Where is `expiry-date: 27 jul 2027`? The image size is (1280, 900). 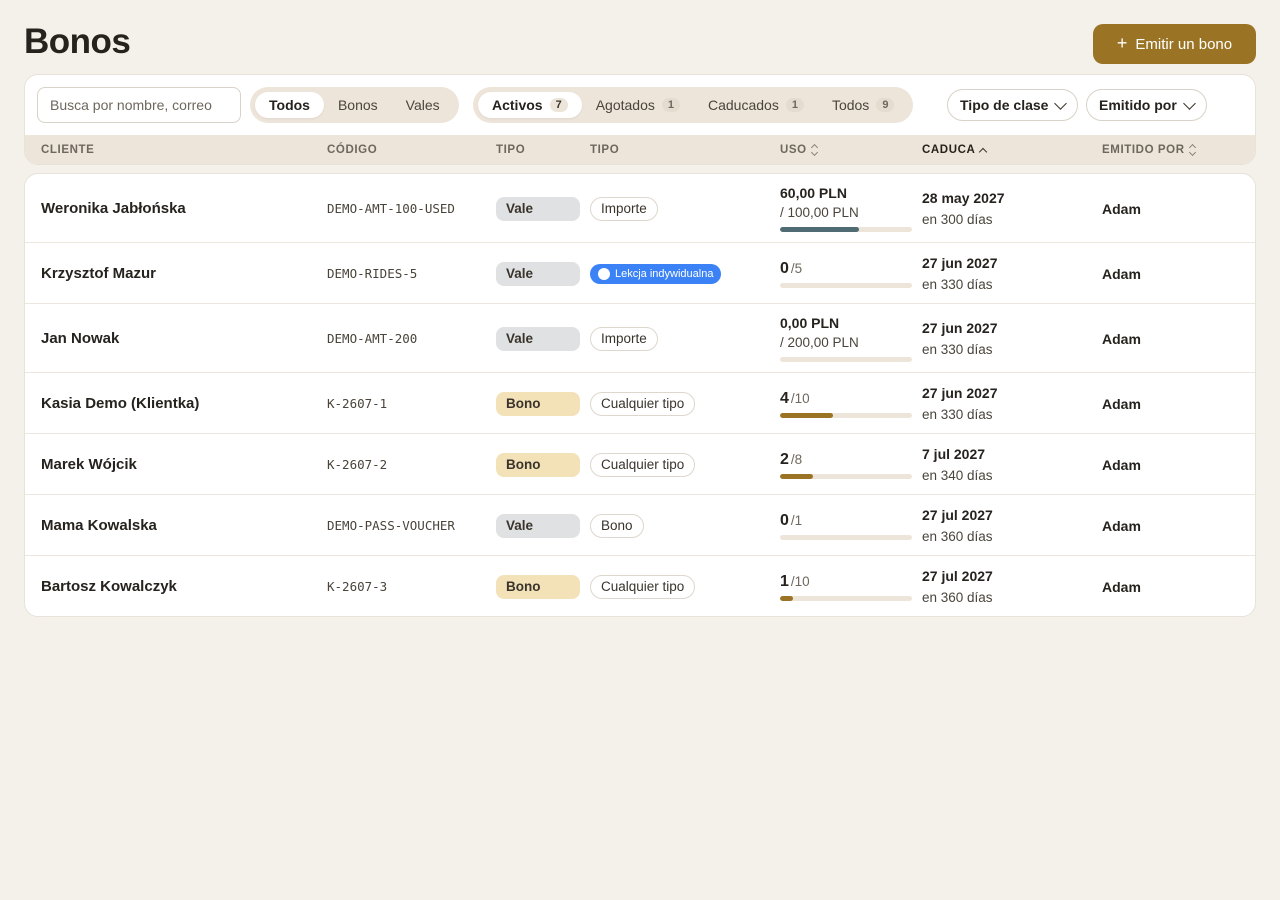
expiry-date: 27 jul 2027 is located at coordinates (957, 575).